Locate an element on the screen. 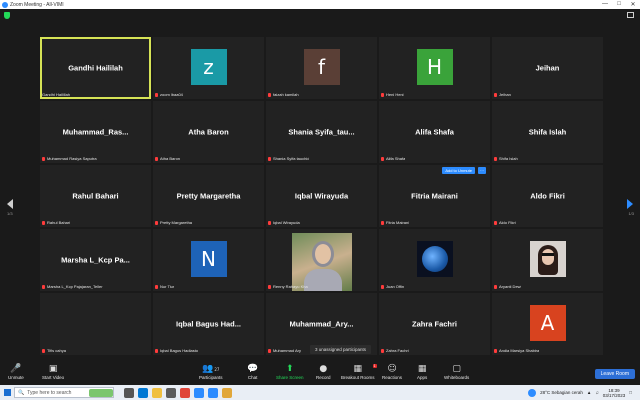 This screenshot has height=400, width=640. participant-label: Nur Tiur is located at coordinates (164, 286).